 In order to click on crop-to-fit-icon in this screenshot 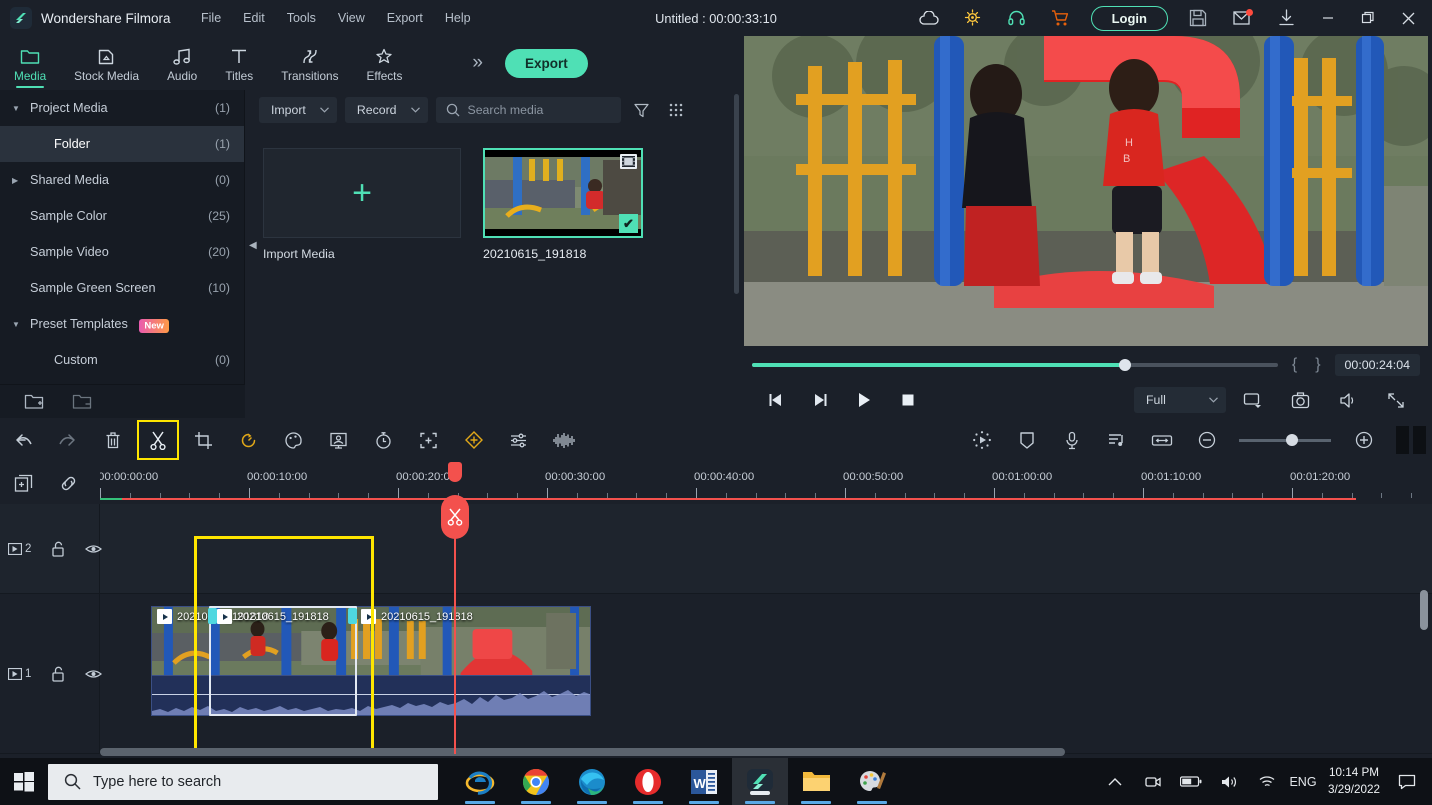, I will do `click(428, 440)`.